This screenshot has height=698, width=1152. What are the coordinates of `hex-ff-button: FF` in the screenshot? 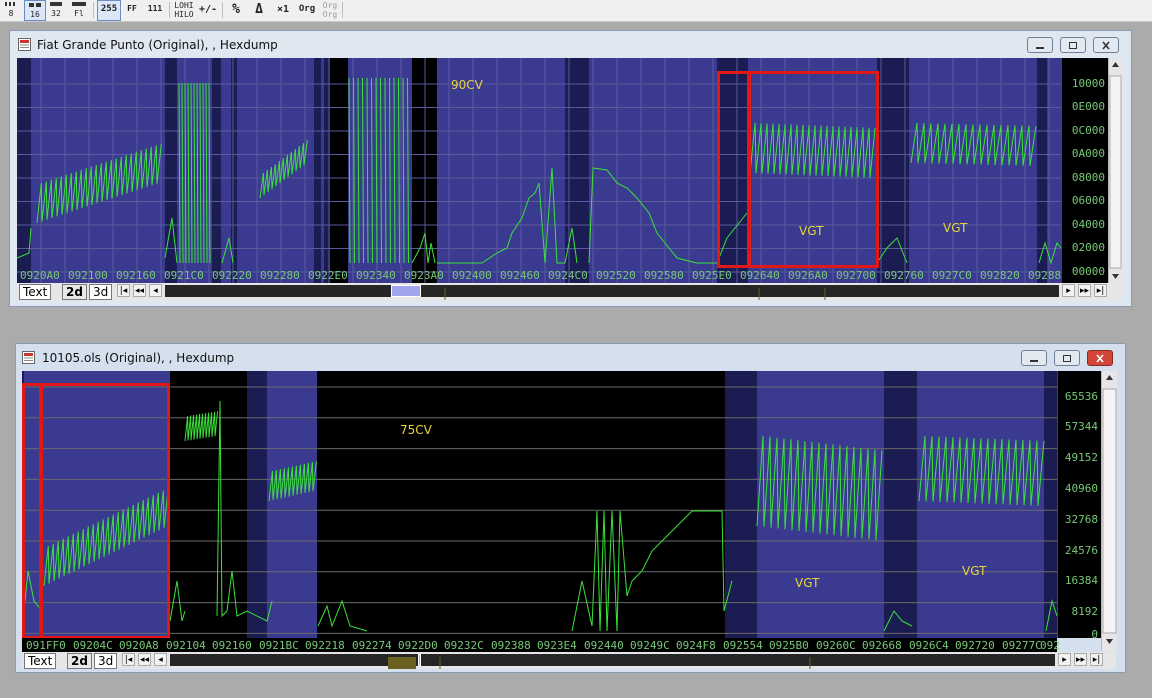 It's located at (132, 9).